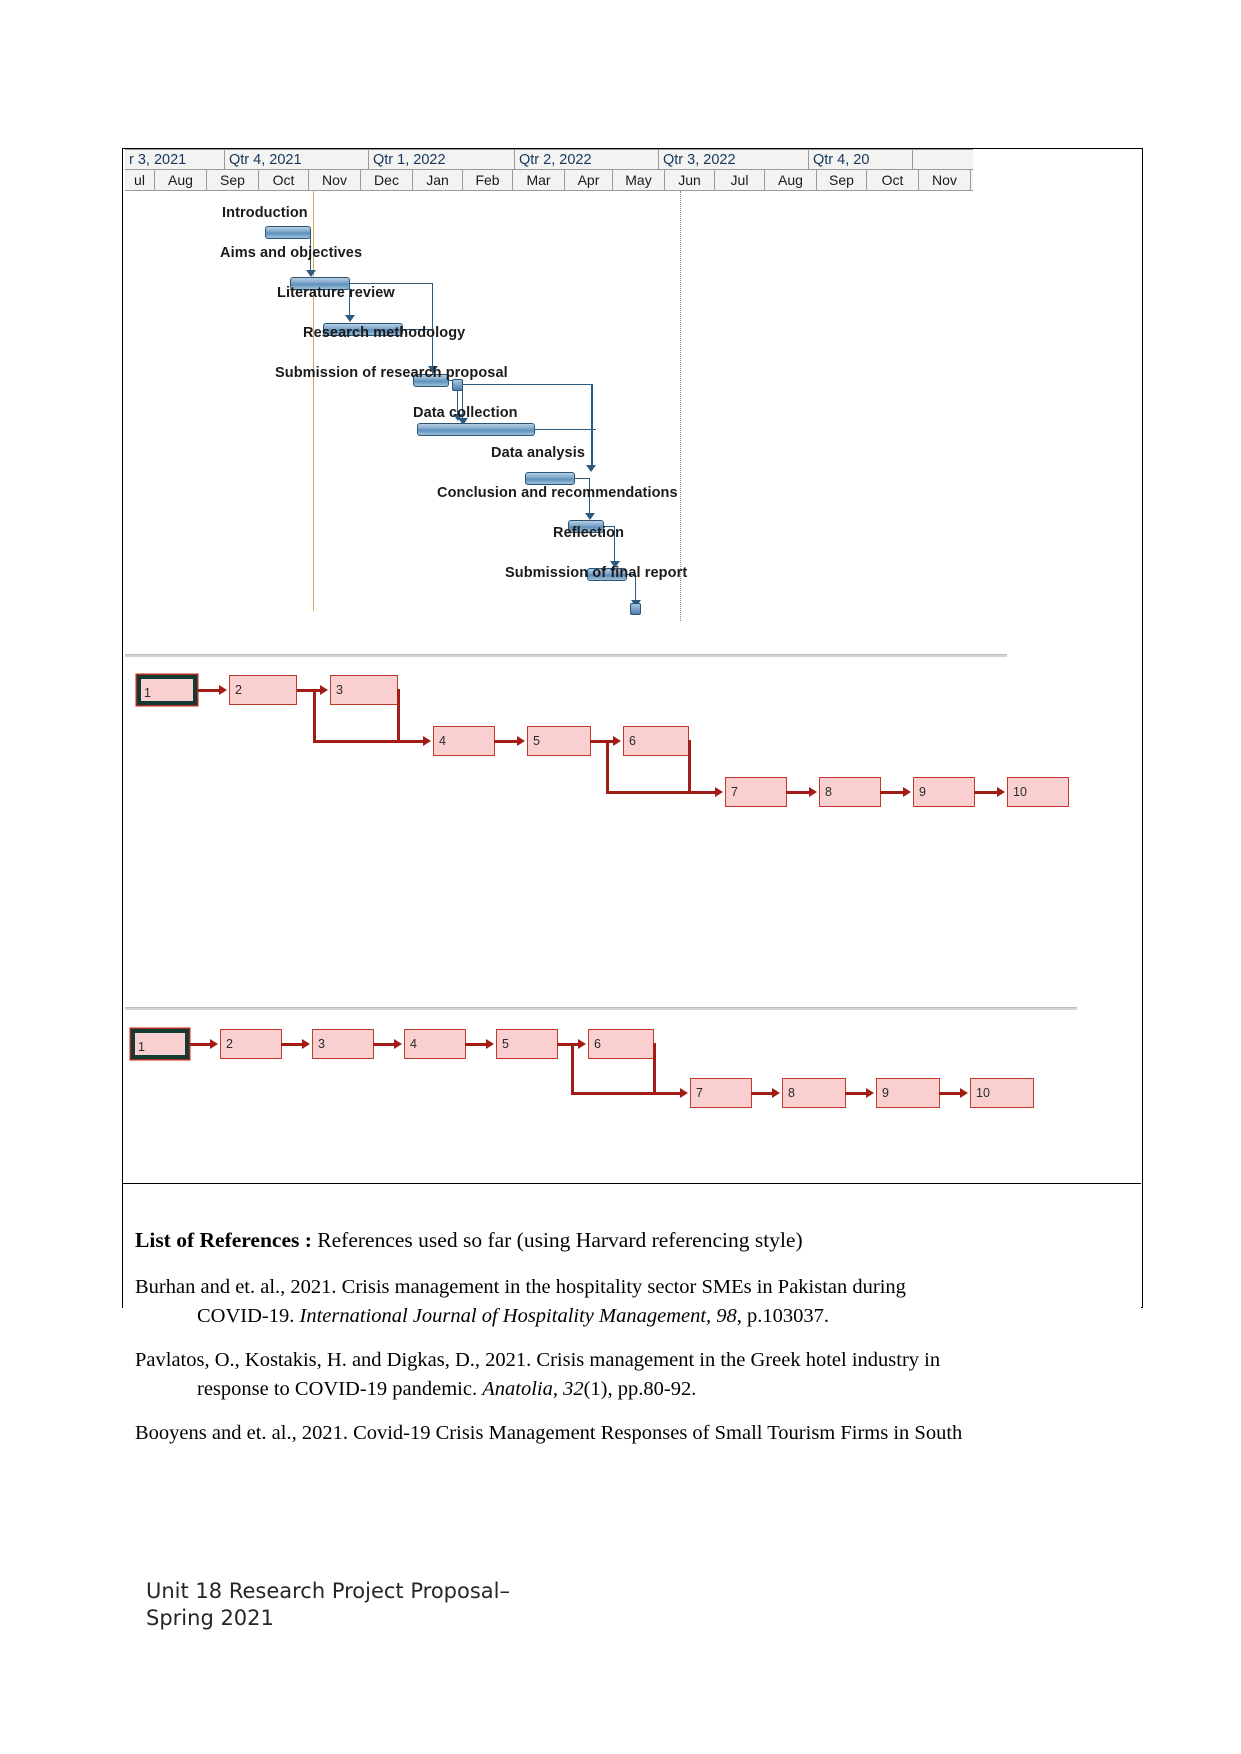  Describe the element at coordinates (734, 159) in the screenshot. I see `gantt-quarter-cell: Qtr 3, 2022` at that location.